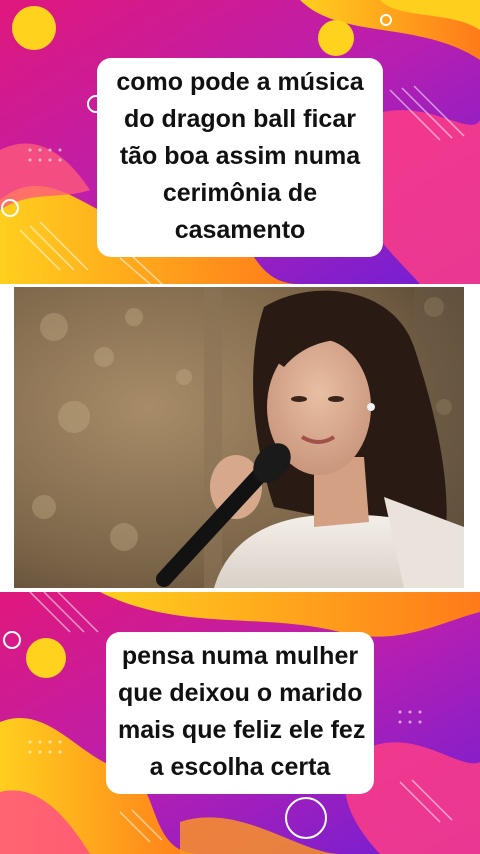 The height and width of the screenshot is (854, 480). What do you see at coordinates (240, 656) in the screenshot?
I see `bottom-caption-line: pensa numa mulher` at bounding box center [240, 656].